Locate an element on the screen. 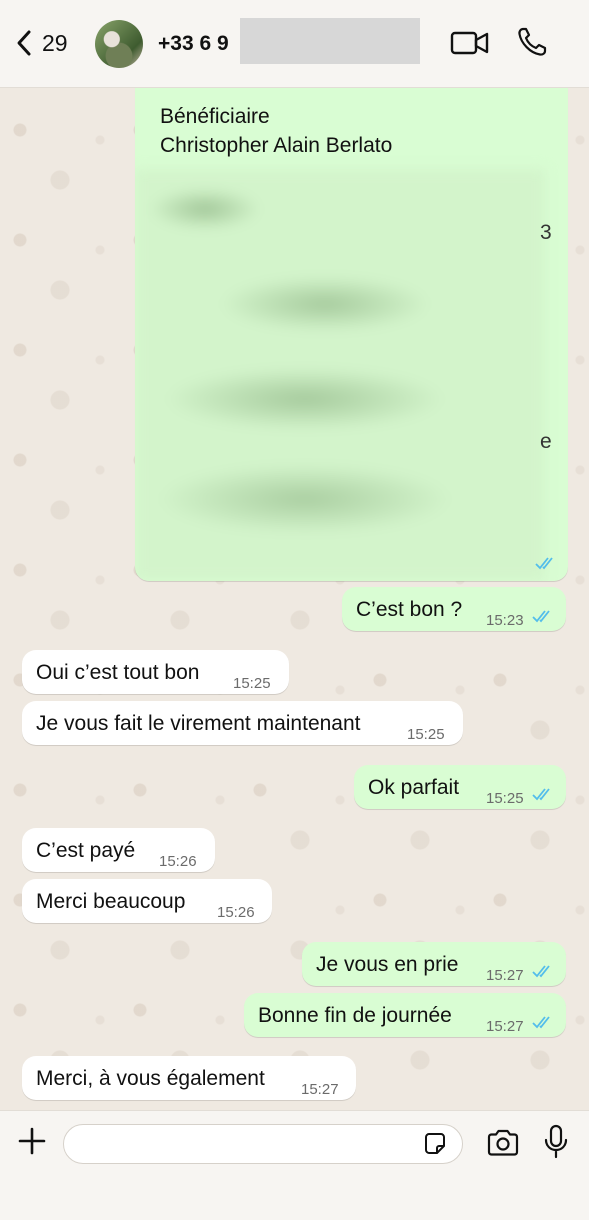 The image size is (589, 1220). message-bubble-incoming: Oui c’est tout bon 15:25 is located at coordinates (155, 672).